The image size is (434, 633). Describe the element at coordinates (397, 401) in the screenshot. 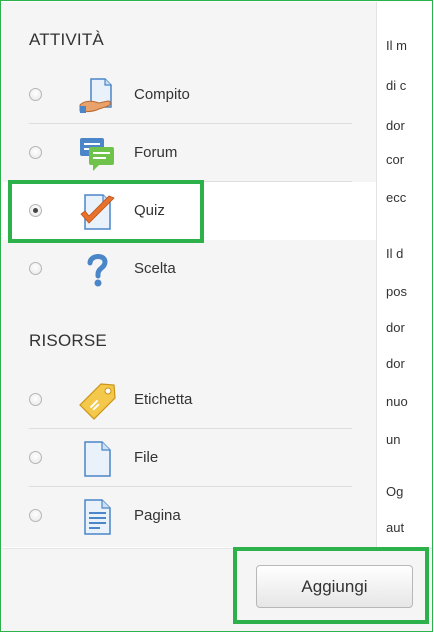

I see `description-line: nuo` at that location.